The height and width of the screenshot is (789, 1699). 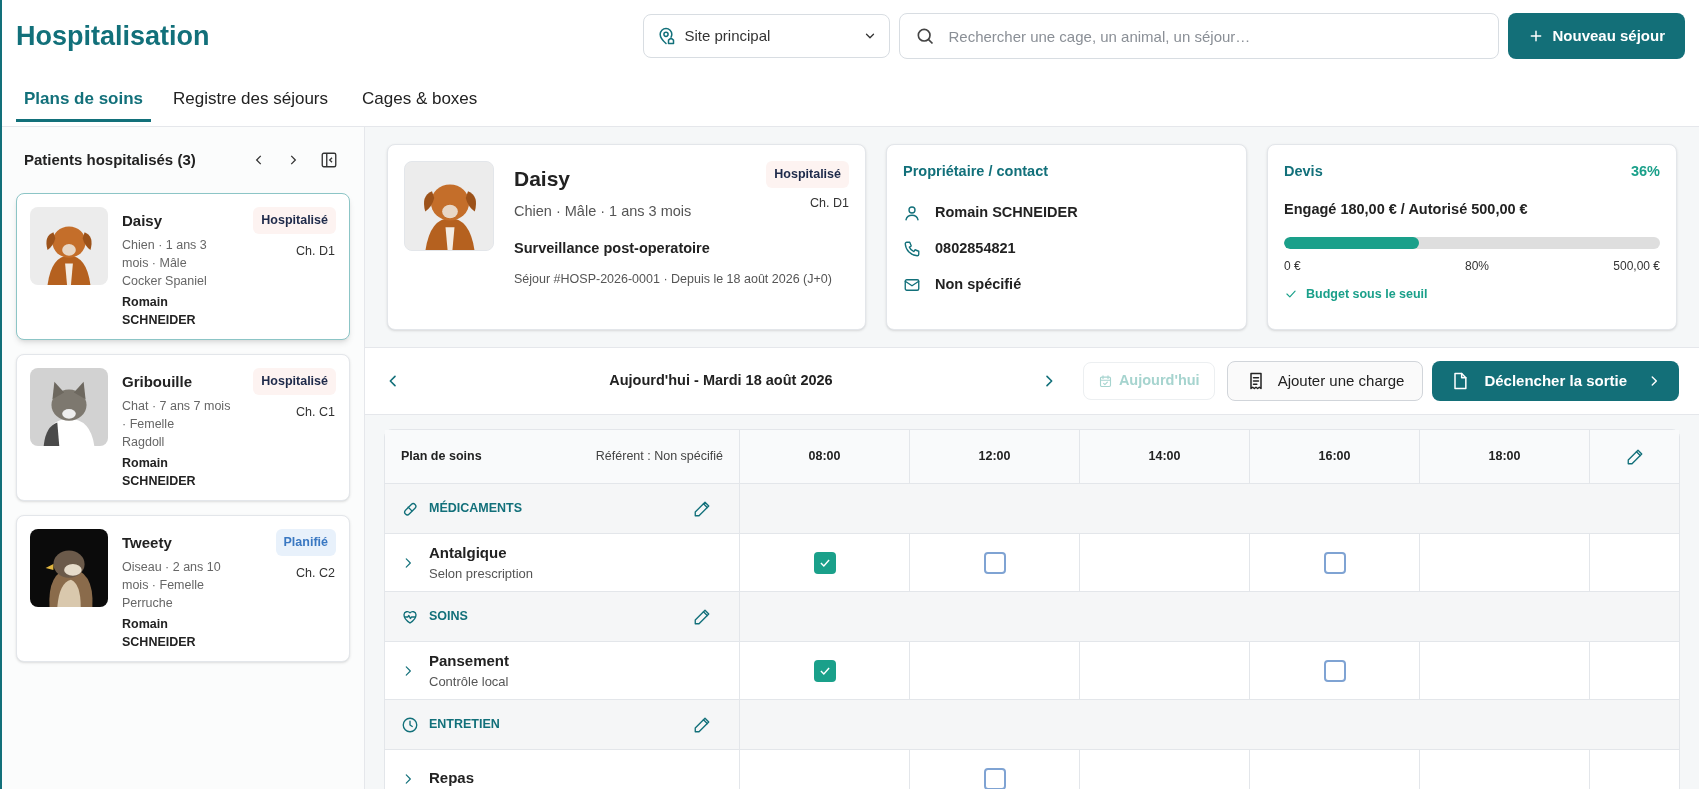 I want to click on person-icon, so click(x=912, y=212).